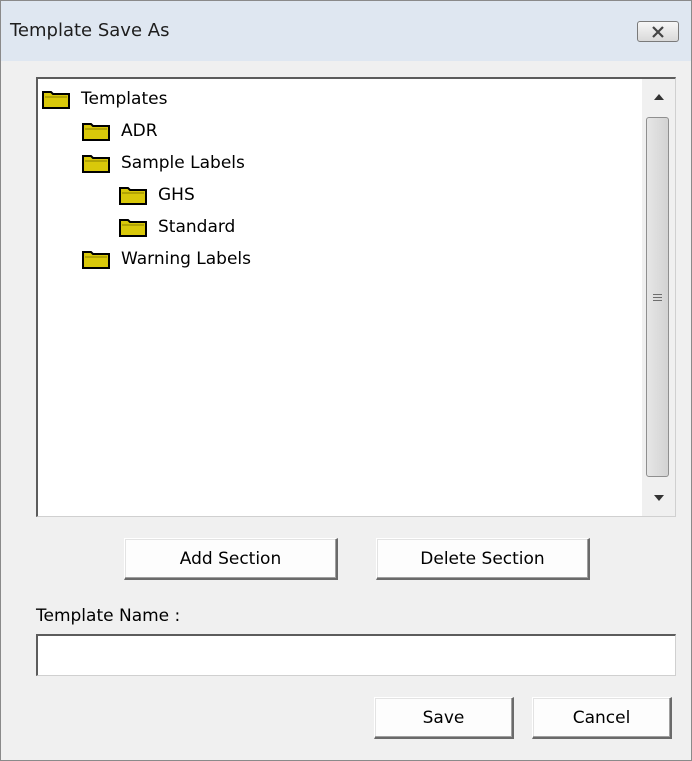 The height and width of the screenshot is (761, 692). What do you see at coordinates (197, 227) in the screenshot?
I see `tree-item-label: Standard` at bounding box center [197, 227].